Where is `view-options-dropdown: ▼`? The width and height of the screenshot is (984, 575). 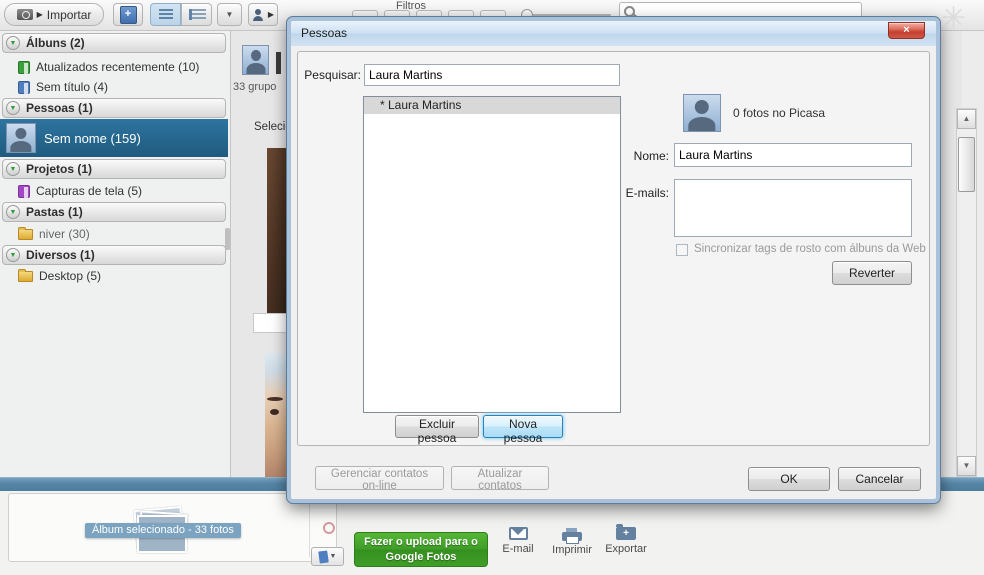
view-options-dropdown: ▼ is located at coordinates (229, 14).